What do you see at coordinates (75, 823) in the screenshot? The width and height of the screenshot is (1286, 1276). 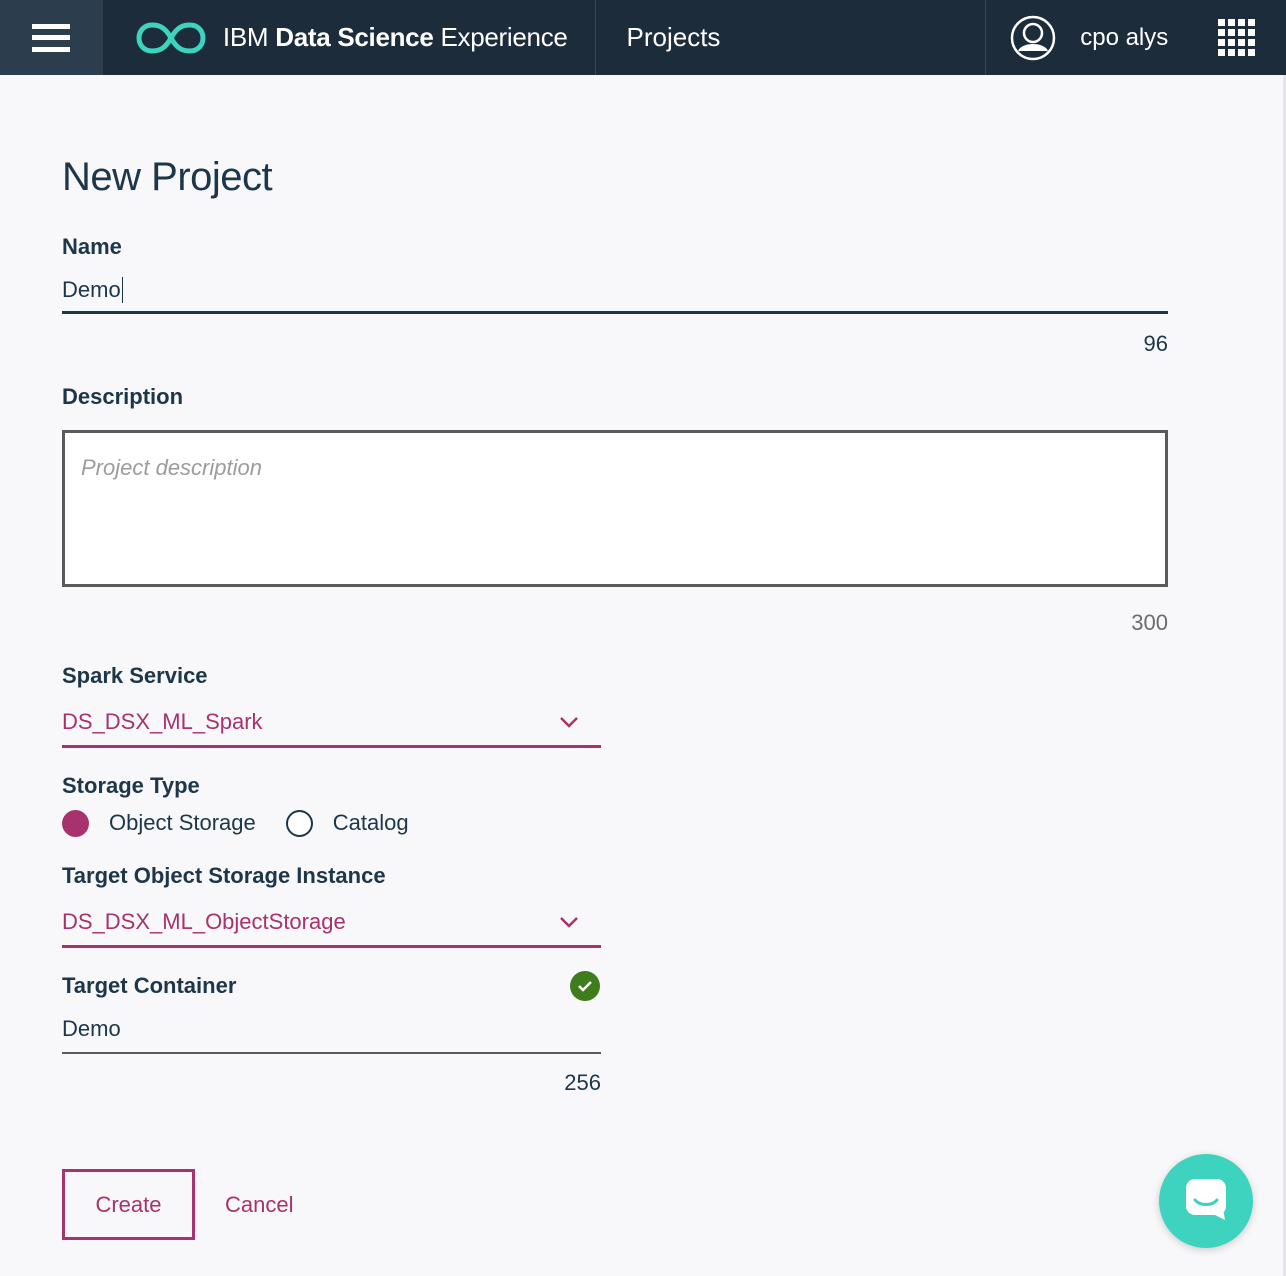 I see `radio-selected-icon` at bounding box center [75, 823].